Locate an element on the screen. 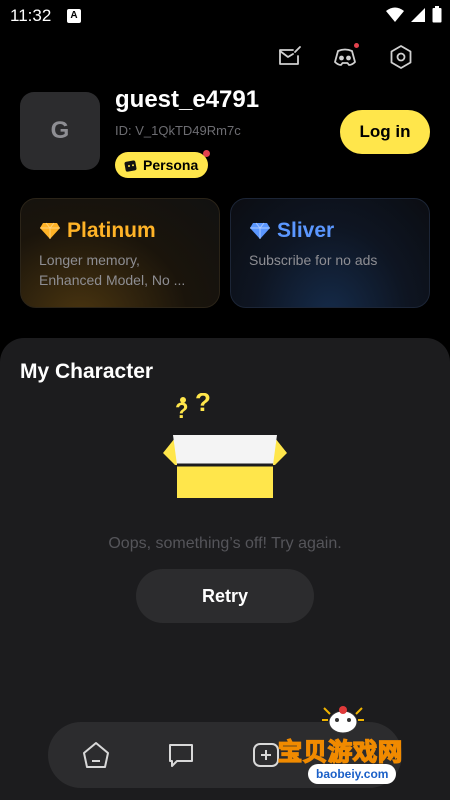 The width and height of the screenshot is (450, 800). wifi-icon is located at coordinates (395, 14).